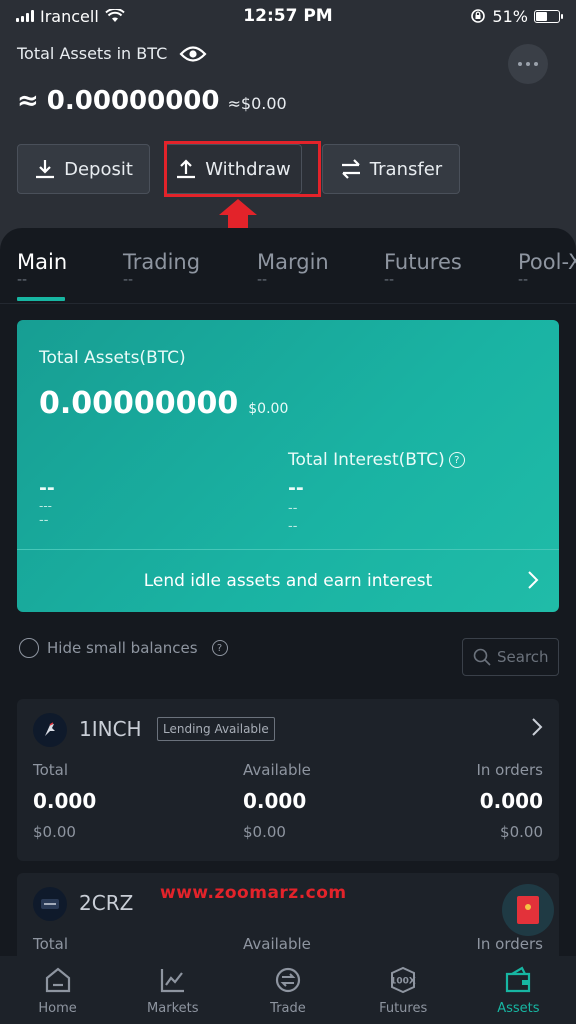 Image resolution: width=576 pixels, height=1024 pixels. Describe the element at coordinates (523, 657) in the screenshot. I see `search-placeholder: Search` at that location.